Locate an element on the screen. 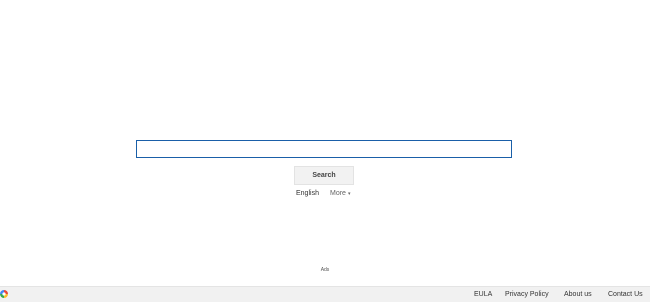  search-input is located at coordinates (324, 149).